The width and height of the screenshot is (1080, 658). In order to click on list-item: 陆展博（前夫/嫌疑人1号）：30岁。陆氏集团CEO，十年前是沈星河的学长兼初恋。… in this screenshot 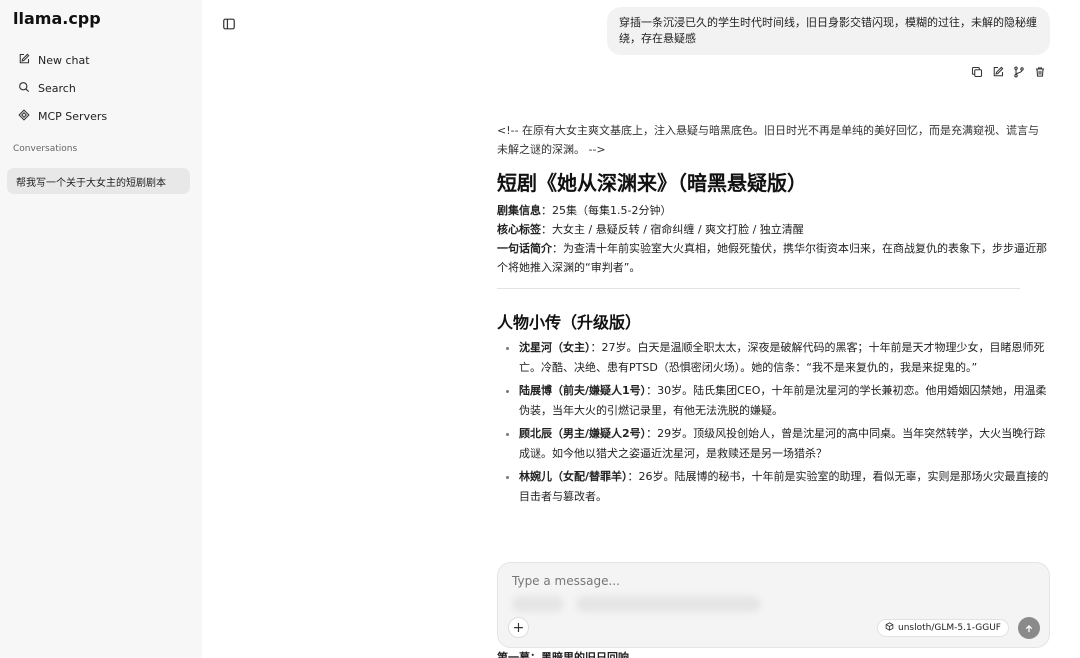, I will do `click(773, 401)`.